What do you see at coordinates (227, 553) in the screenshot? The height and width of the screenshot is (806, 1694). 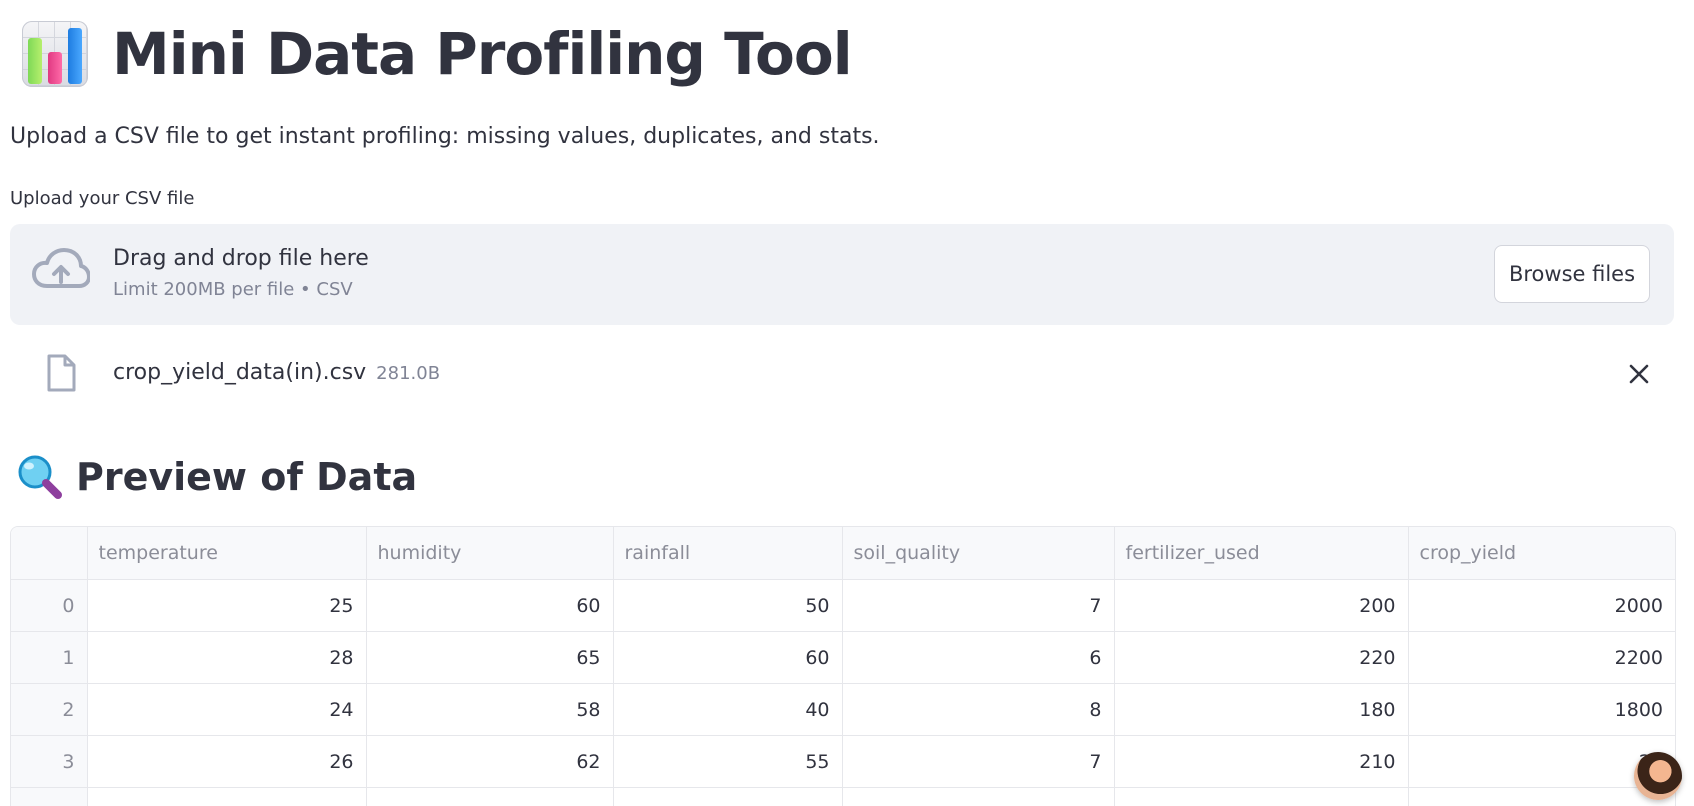 I see `column-header-temperature: temperature` at bounding box center [227, 553].